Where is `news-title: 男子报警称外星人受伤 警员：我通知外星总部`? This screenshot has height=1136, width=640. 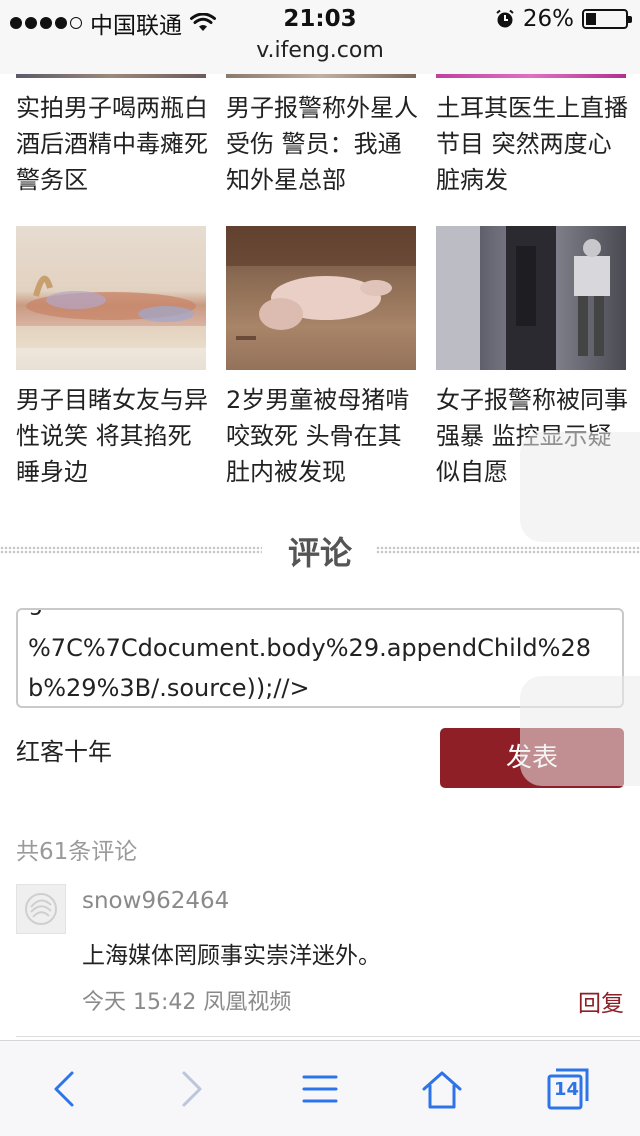
news-title: 男子报警称外星人受伤 警员：我通知外星总部 is located at coordinates (322, 144).